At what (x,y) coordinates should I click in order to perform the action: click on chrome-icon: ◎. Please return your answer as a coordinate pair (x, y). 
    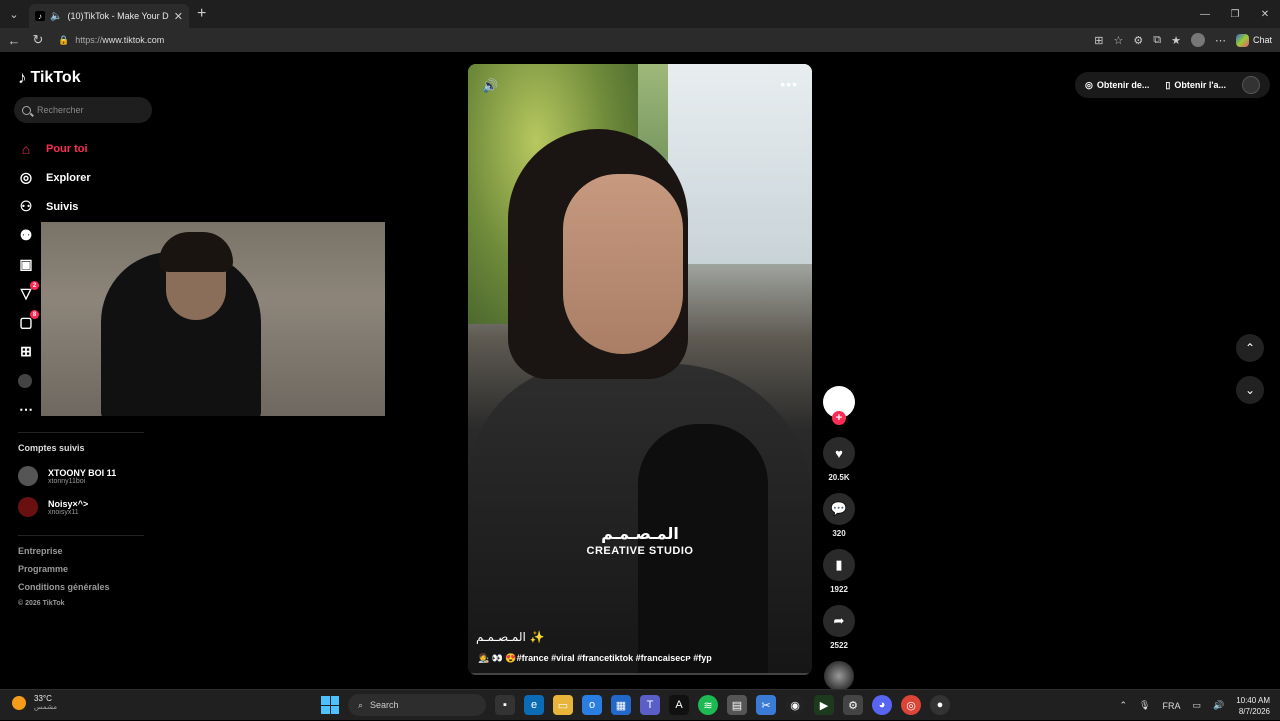
    Looking at the image, I should click on (911, 705).